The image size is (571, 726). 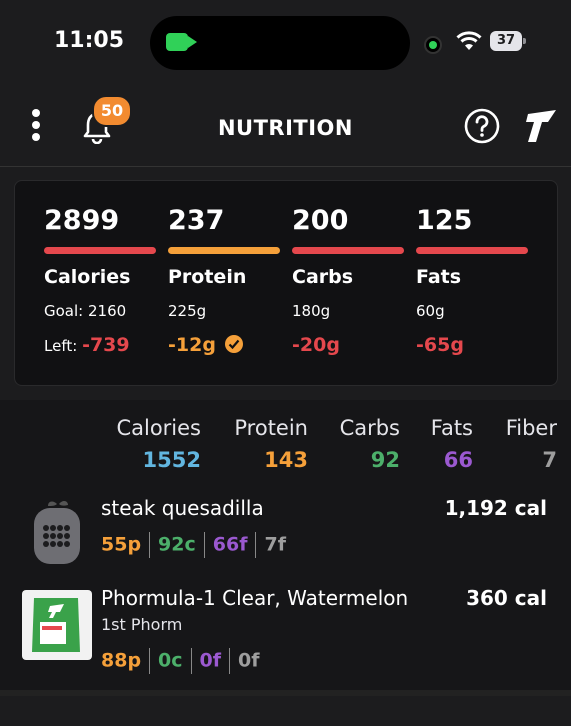 What do you see at coordinates (106, 345) in the screenshot?
I see `calories-left-value: -739` at bounding box center [106, 345].